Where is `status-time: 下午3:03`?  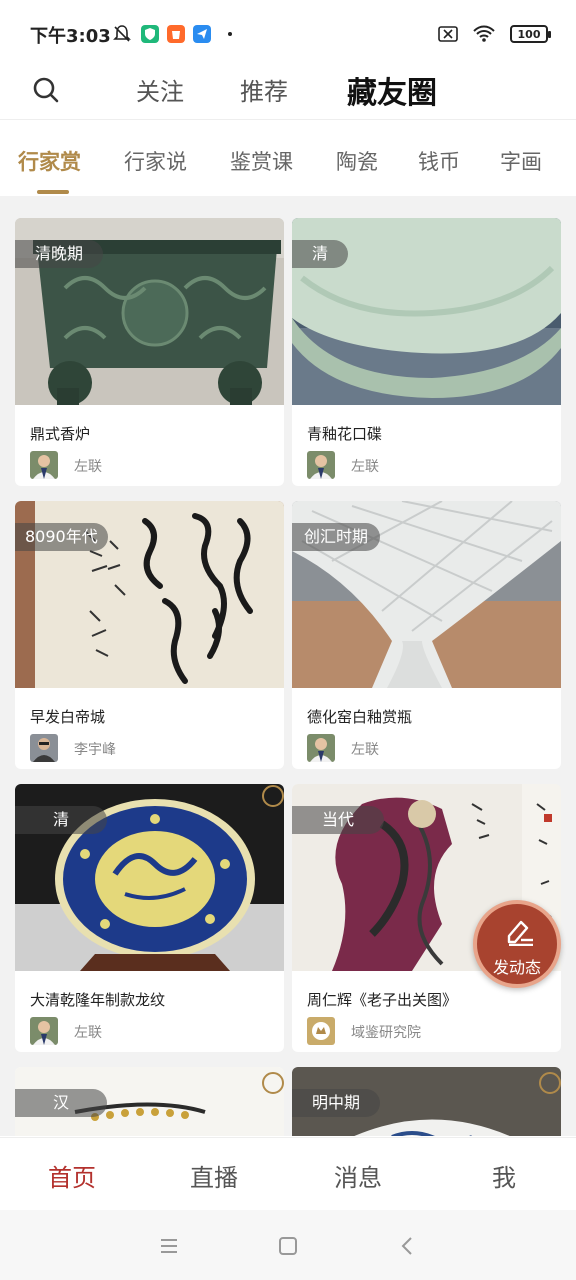 status-time: 下午3:03 is located at coordinates (70, 36).